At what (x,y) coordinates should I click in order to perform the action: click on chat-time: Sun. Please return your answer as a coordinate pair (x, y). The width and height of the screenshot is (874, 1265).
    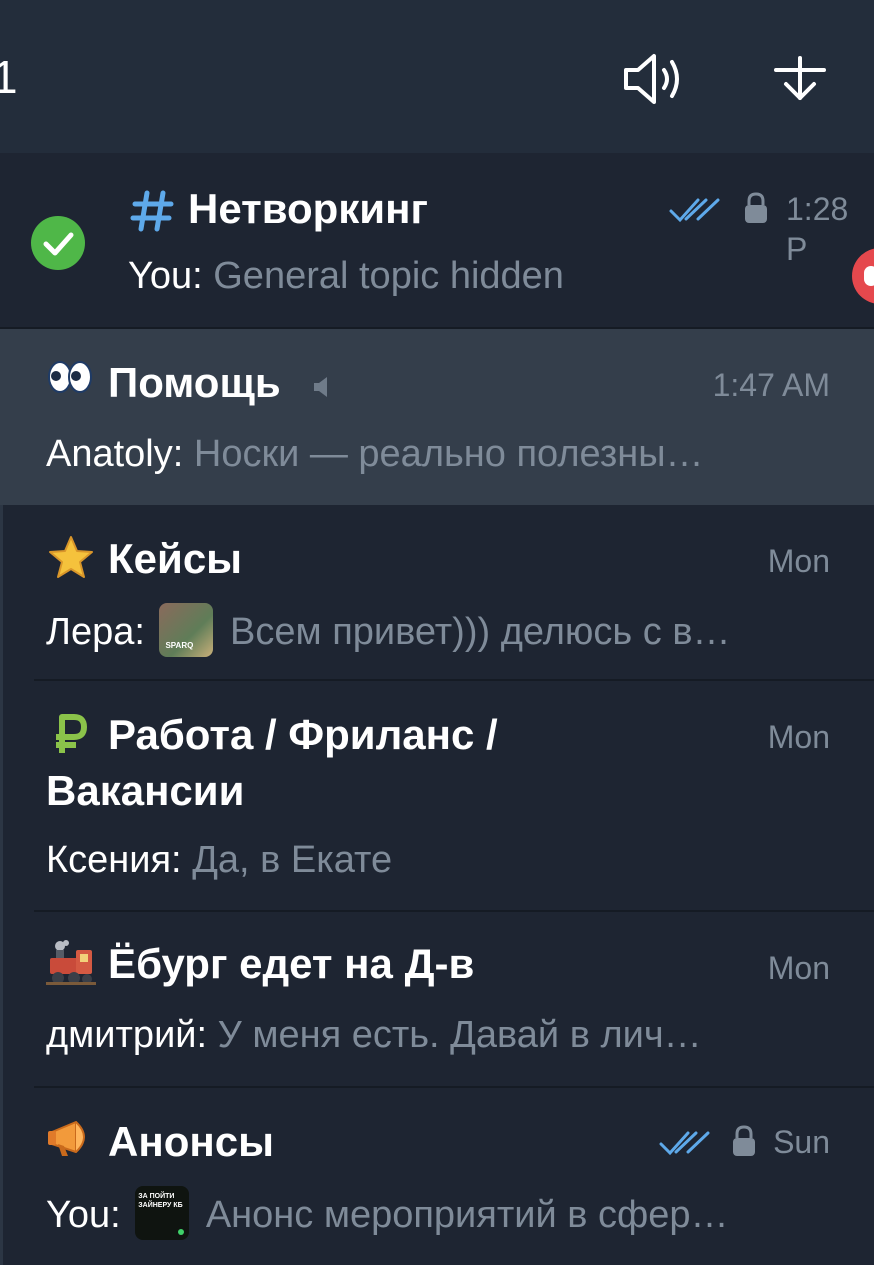
    Looking at the image, I should click on (801, 1142).